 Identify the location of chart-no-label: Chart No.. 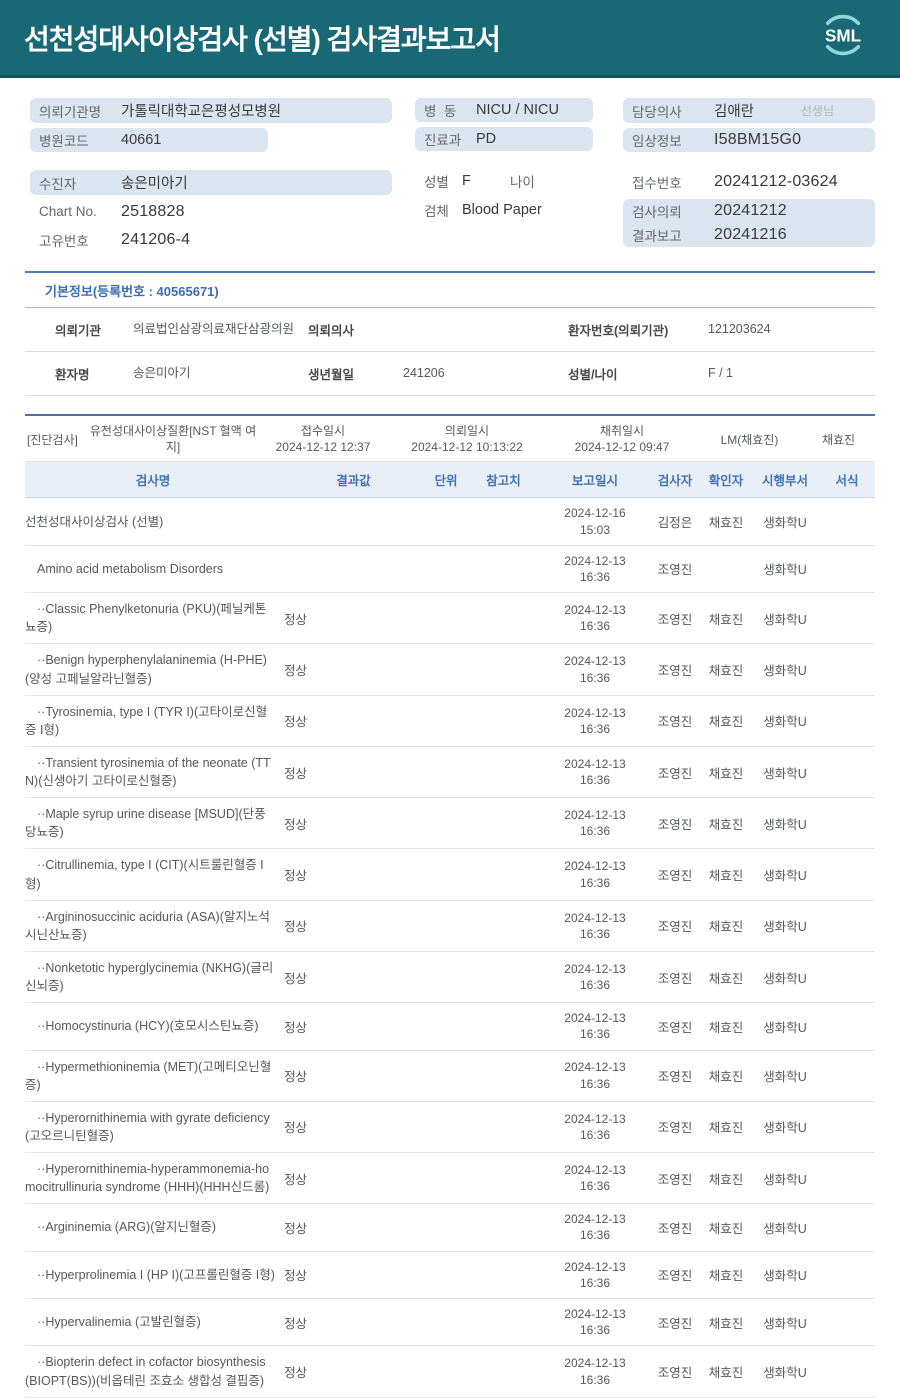
(68, 211).